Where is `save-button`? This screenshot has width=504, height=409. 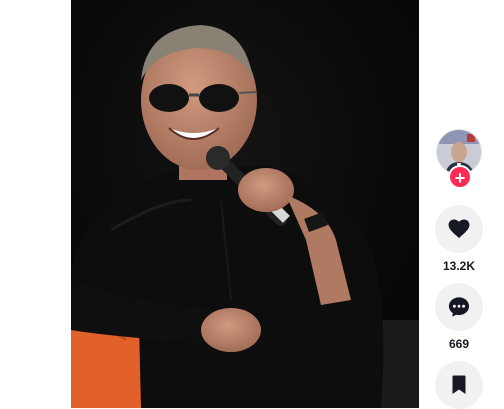 save-button is located at coordinates (459, 385).